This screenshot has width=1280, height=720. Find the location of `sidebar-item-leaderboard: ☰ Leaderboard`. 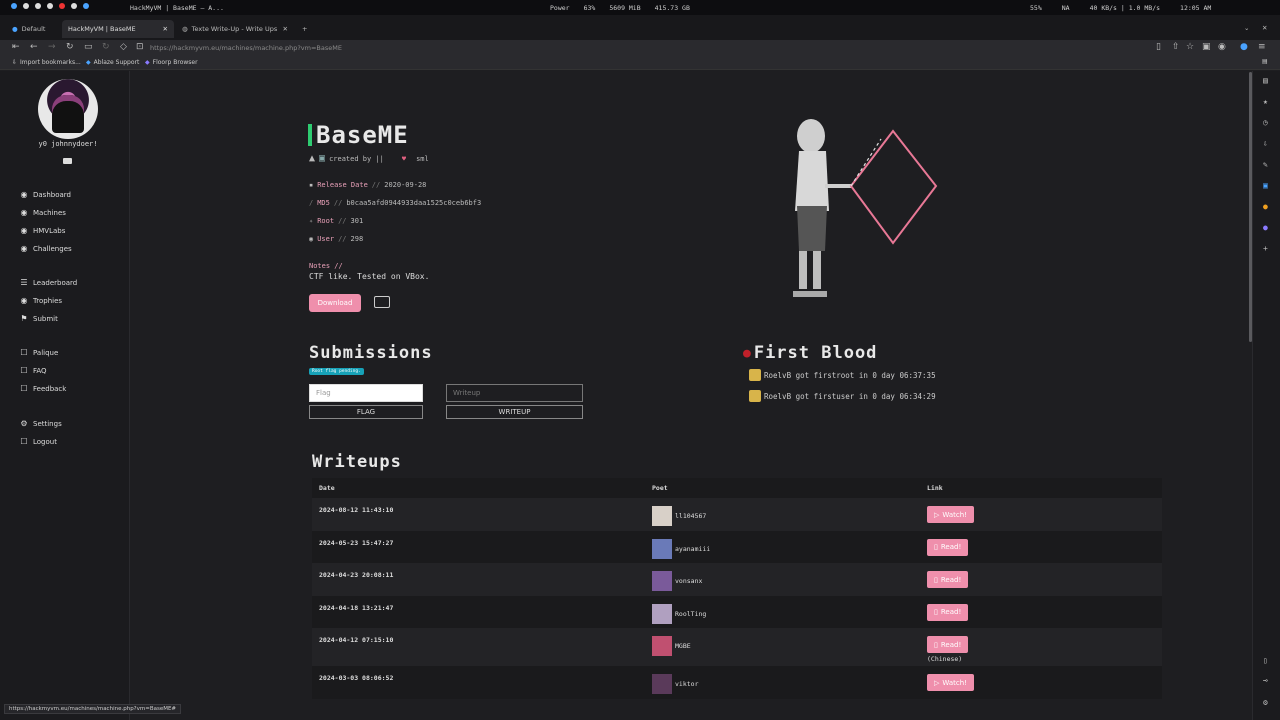

sidebar-item-leaderboard: ☰ Leaderboard is located at coordinates (48, 282).